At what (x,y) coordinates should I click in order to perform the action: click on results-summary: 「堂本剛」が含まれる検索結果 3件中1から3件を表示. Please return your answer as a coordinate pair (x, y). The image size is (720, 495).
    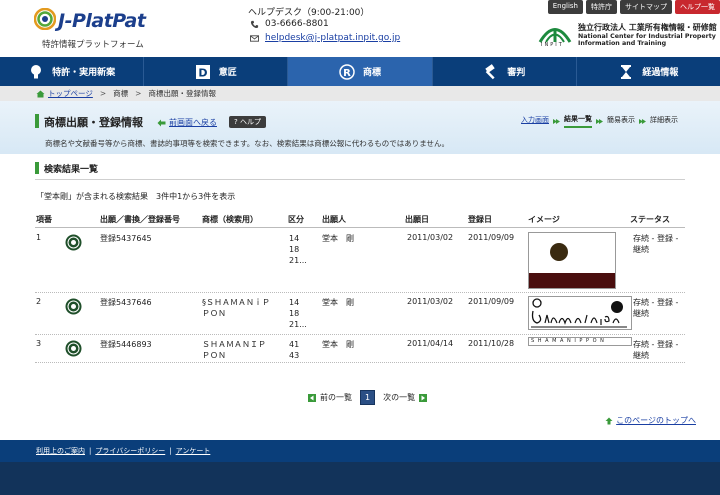
    Looking at the image, I should click on (136, 196).